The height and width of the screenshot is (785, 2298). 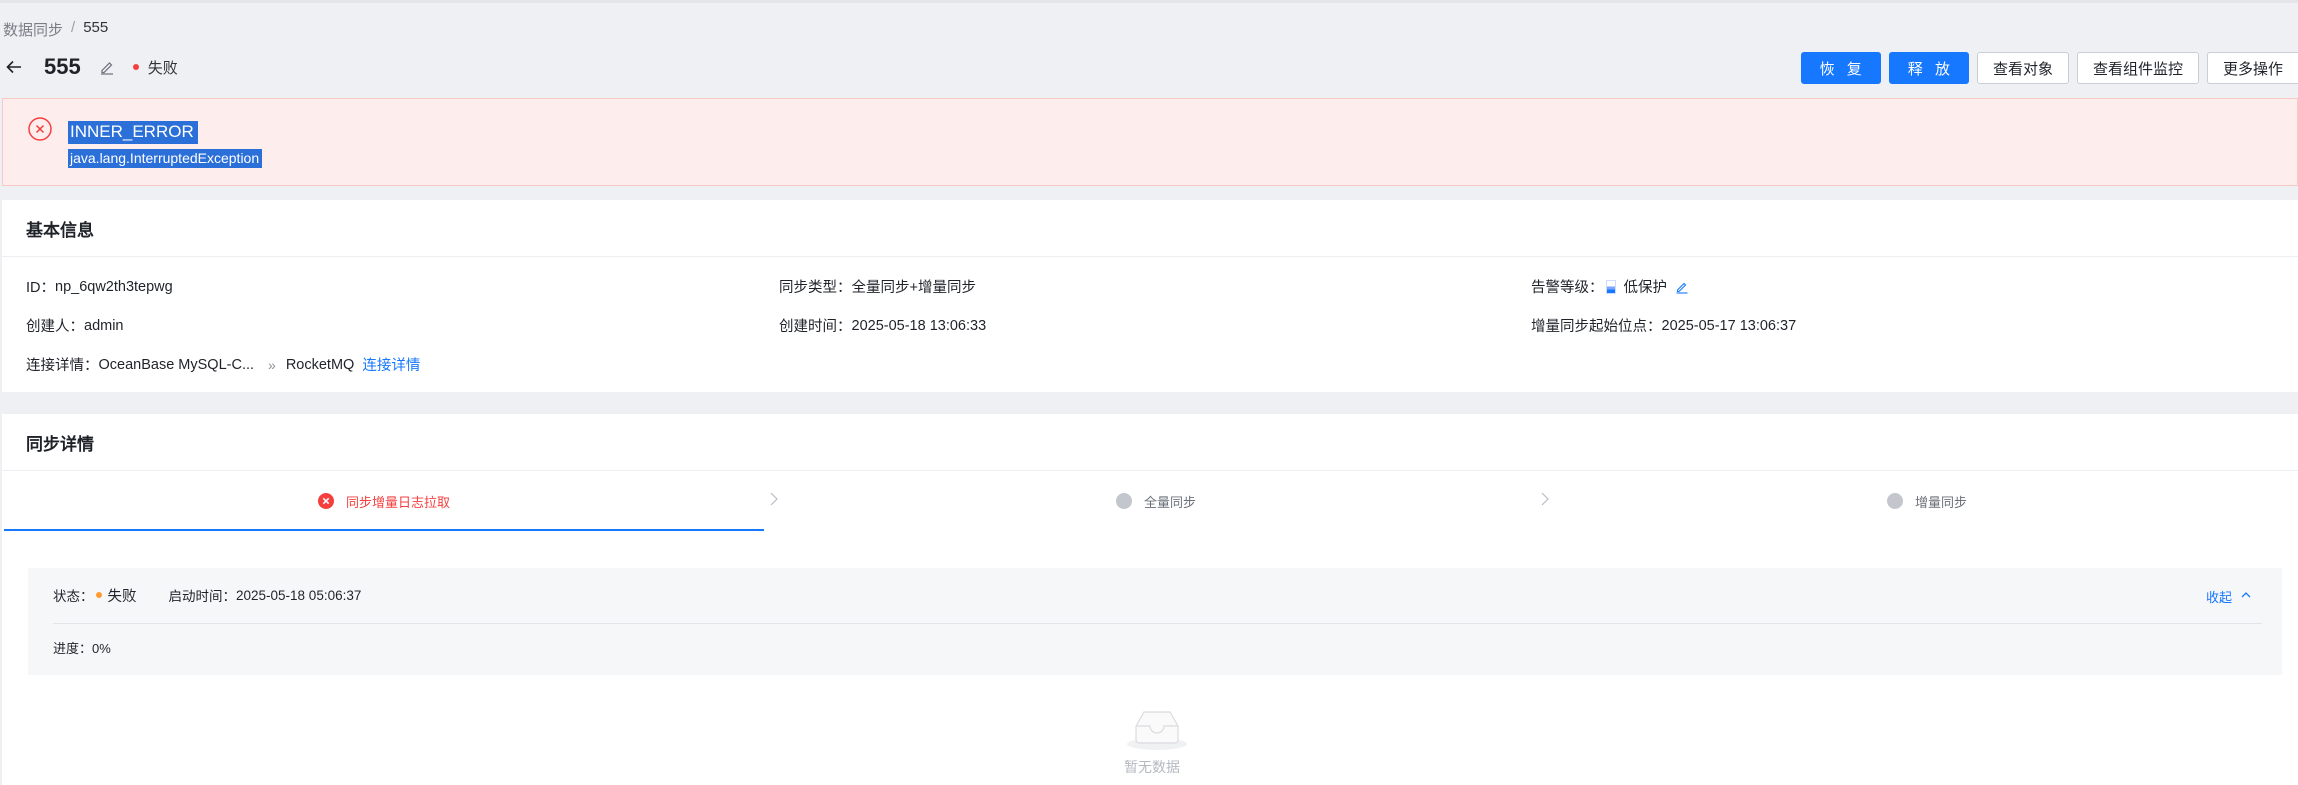 I want to click on step-label: 全量同步, so click(x=1169, y=502).